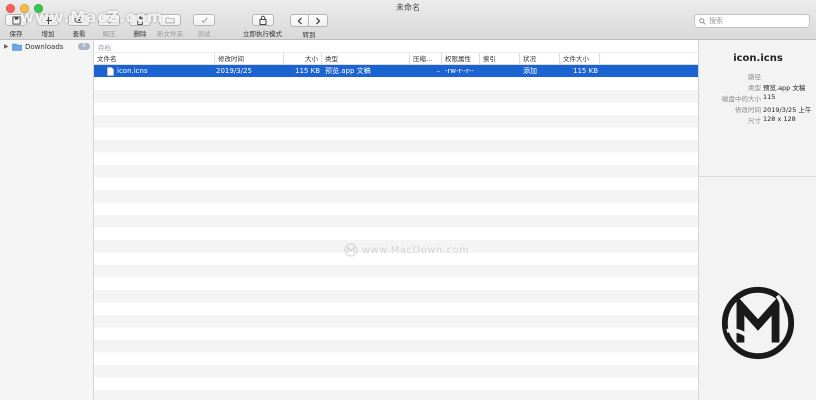  I want to click on file-file-size: 115 KB, so click(585, 71).